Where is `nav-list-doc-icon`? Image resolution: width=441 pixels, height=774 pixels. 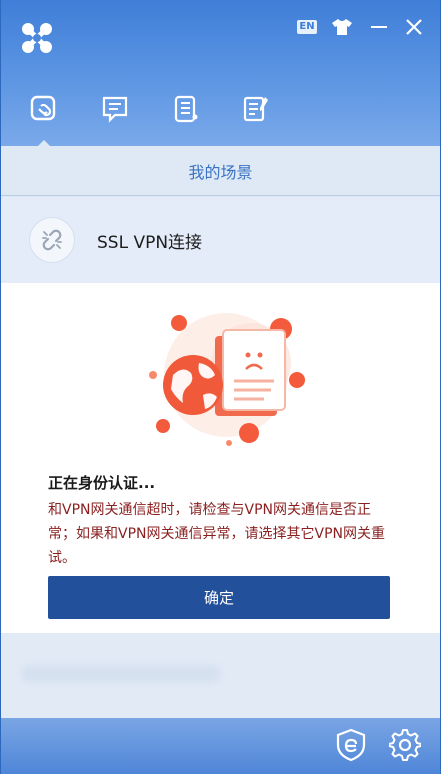
nav-list-doc-icon is located at coordinates (186, 109).